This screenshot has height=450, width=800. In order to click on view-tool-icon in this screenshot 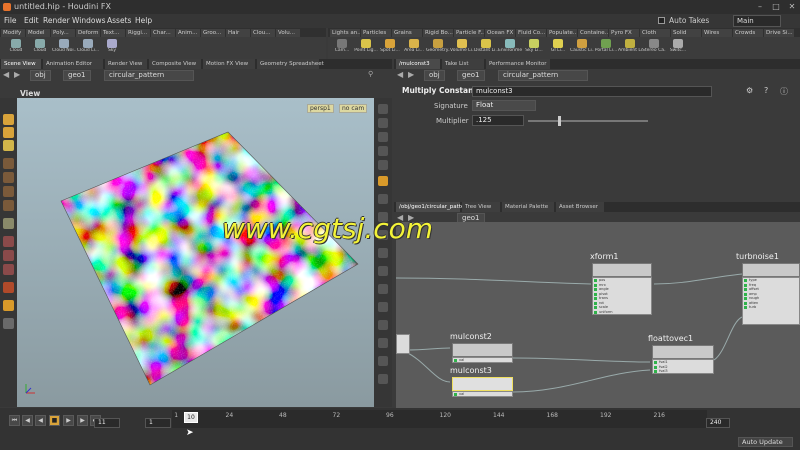, I will do `click(8, 323)`.